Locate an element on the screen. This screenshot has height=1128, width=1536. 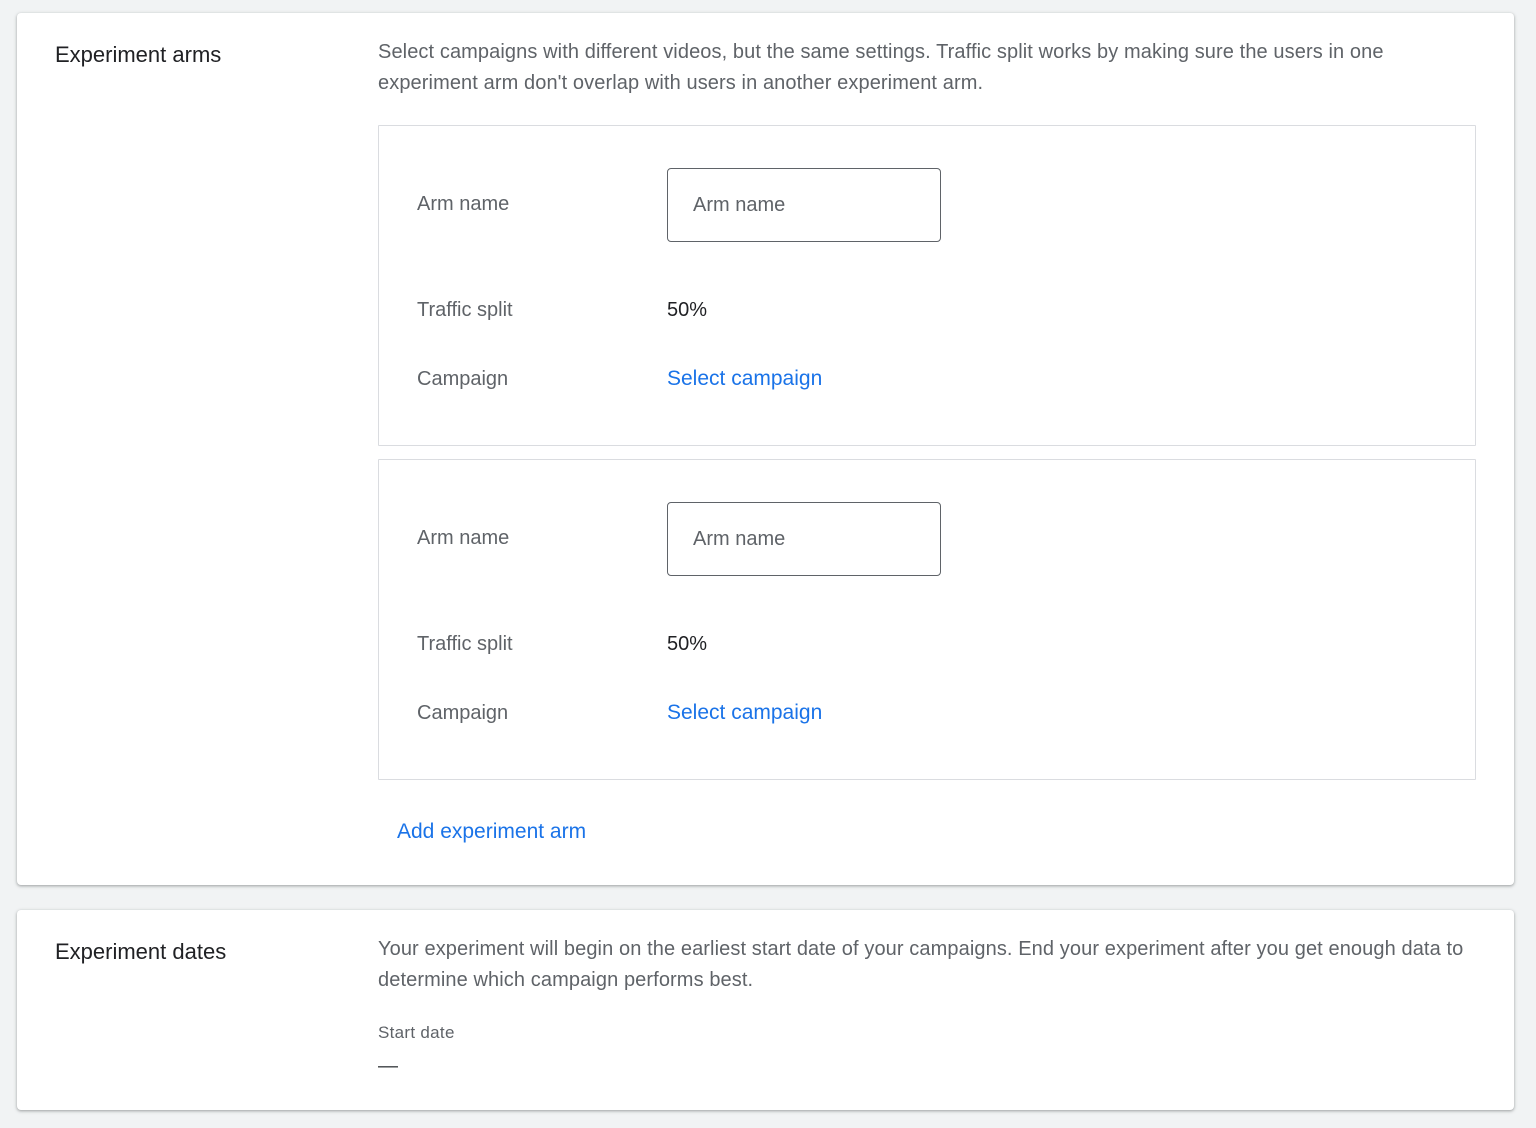
add-experiment-arm-button: Add experiment arm is located at coordinates (491, 832).